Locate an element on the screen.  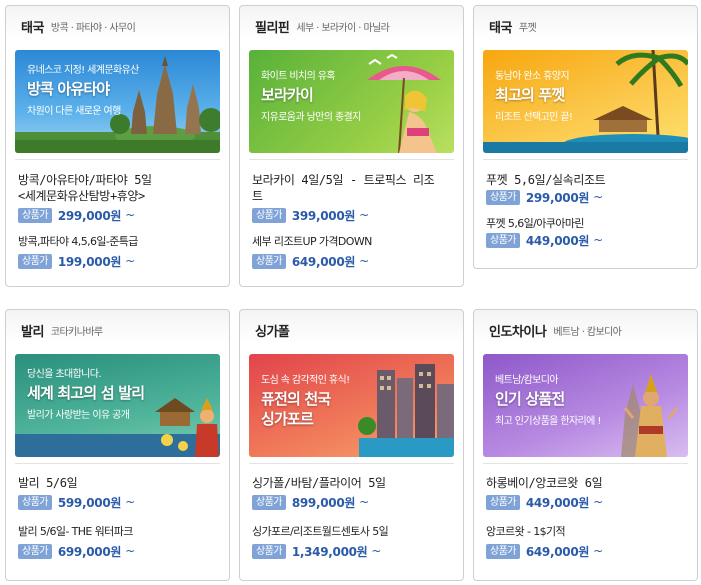
product-price: 599,000원 is located at coordinates (89, 502).